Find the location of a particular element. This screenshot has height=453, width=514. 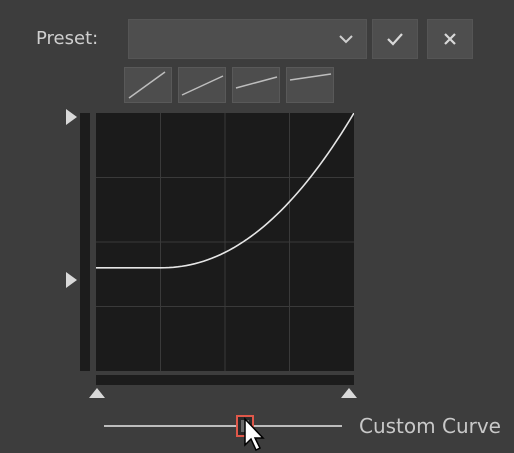

delete-preset-button is located at coordinates (450, 39).